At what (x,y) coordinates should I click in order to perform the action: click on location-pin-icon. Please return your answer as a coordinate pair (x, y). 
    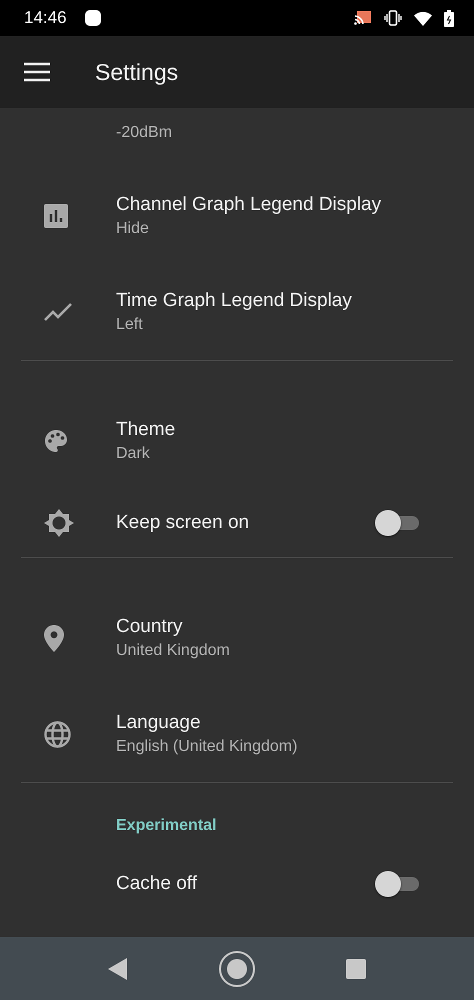
    Looking at the image, I should click on (54, 638).